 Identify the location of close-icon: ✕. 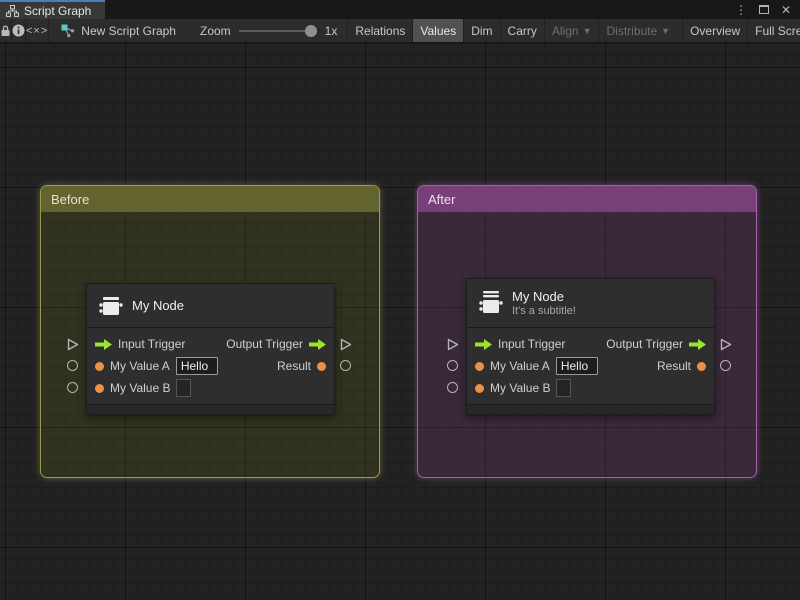
(786, 10).